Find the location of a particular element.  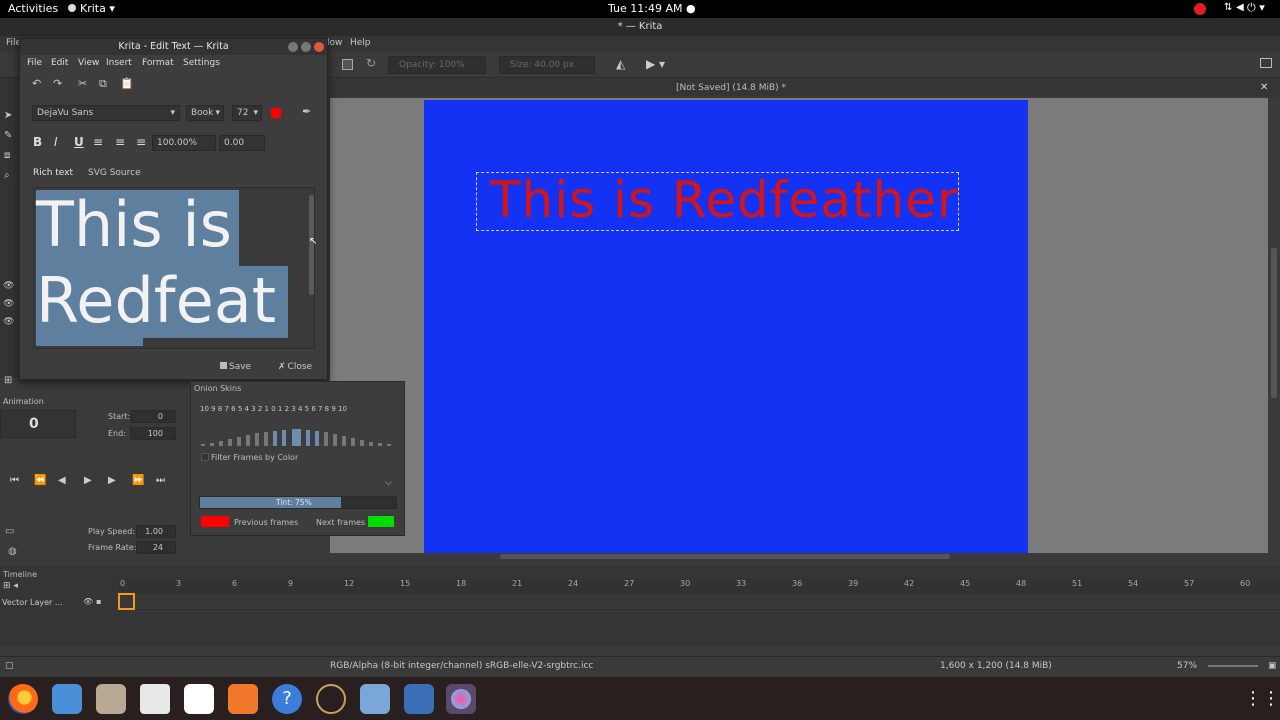

dialog-menu-view: View is located at coordinates (88, 63).